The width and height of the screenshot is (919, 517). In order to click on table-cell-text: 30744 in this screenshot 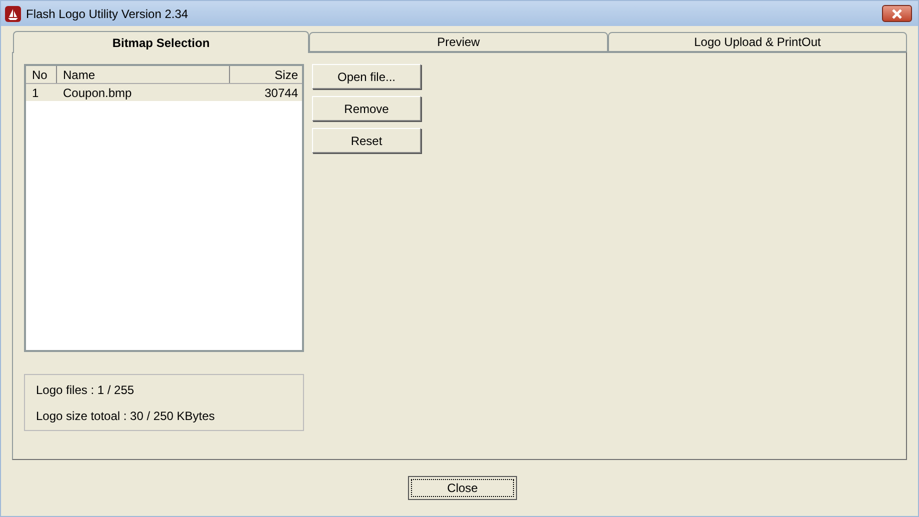, I will do `click(281, 93)`.